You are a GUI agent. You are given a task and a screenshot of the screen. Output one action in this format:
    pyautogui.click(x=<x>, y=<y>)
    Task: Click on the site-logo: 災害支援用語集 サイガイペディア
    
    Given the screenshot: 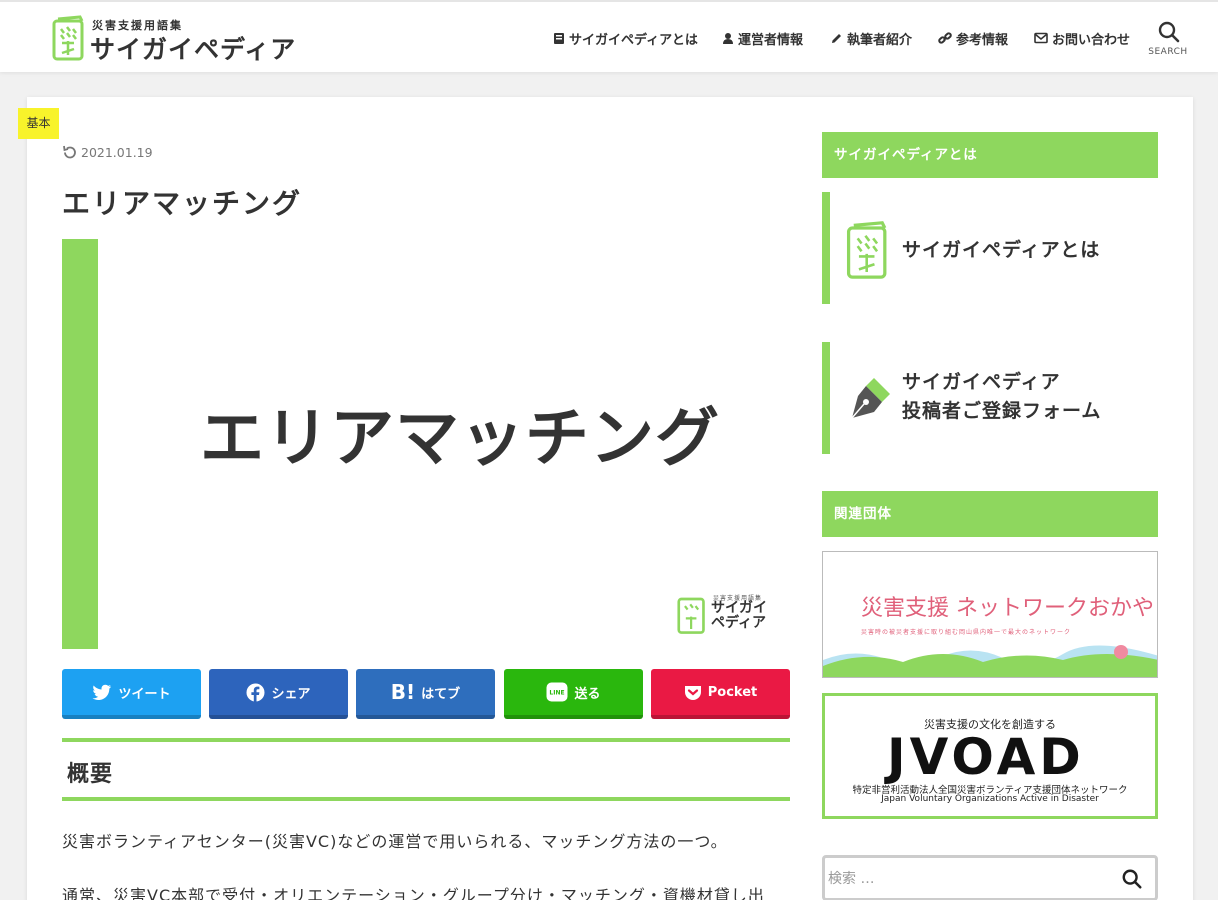 What is the action you would take?
    pyautogui.click(x=177, y=39)
    